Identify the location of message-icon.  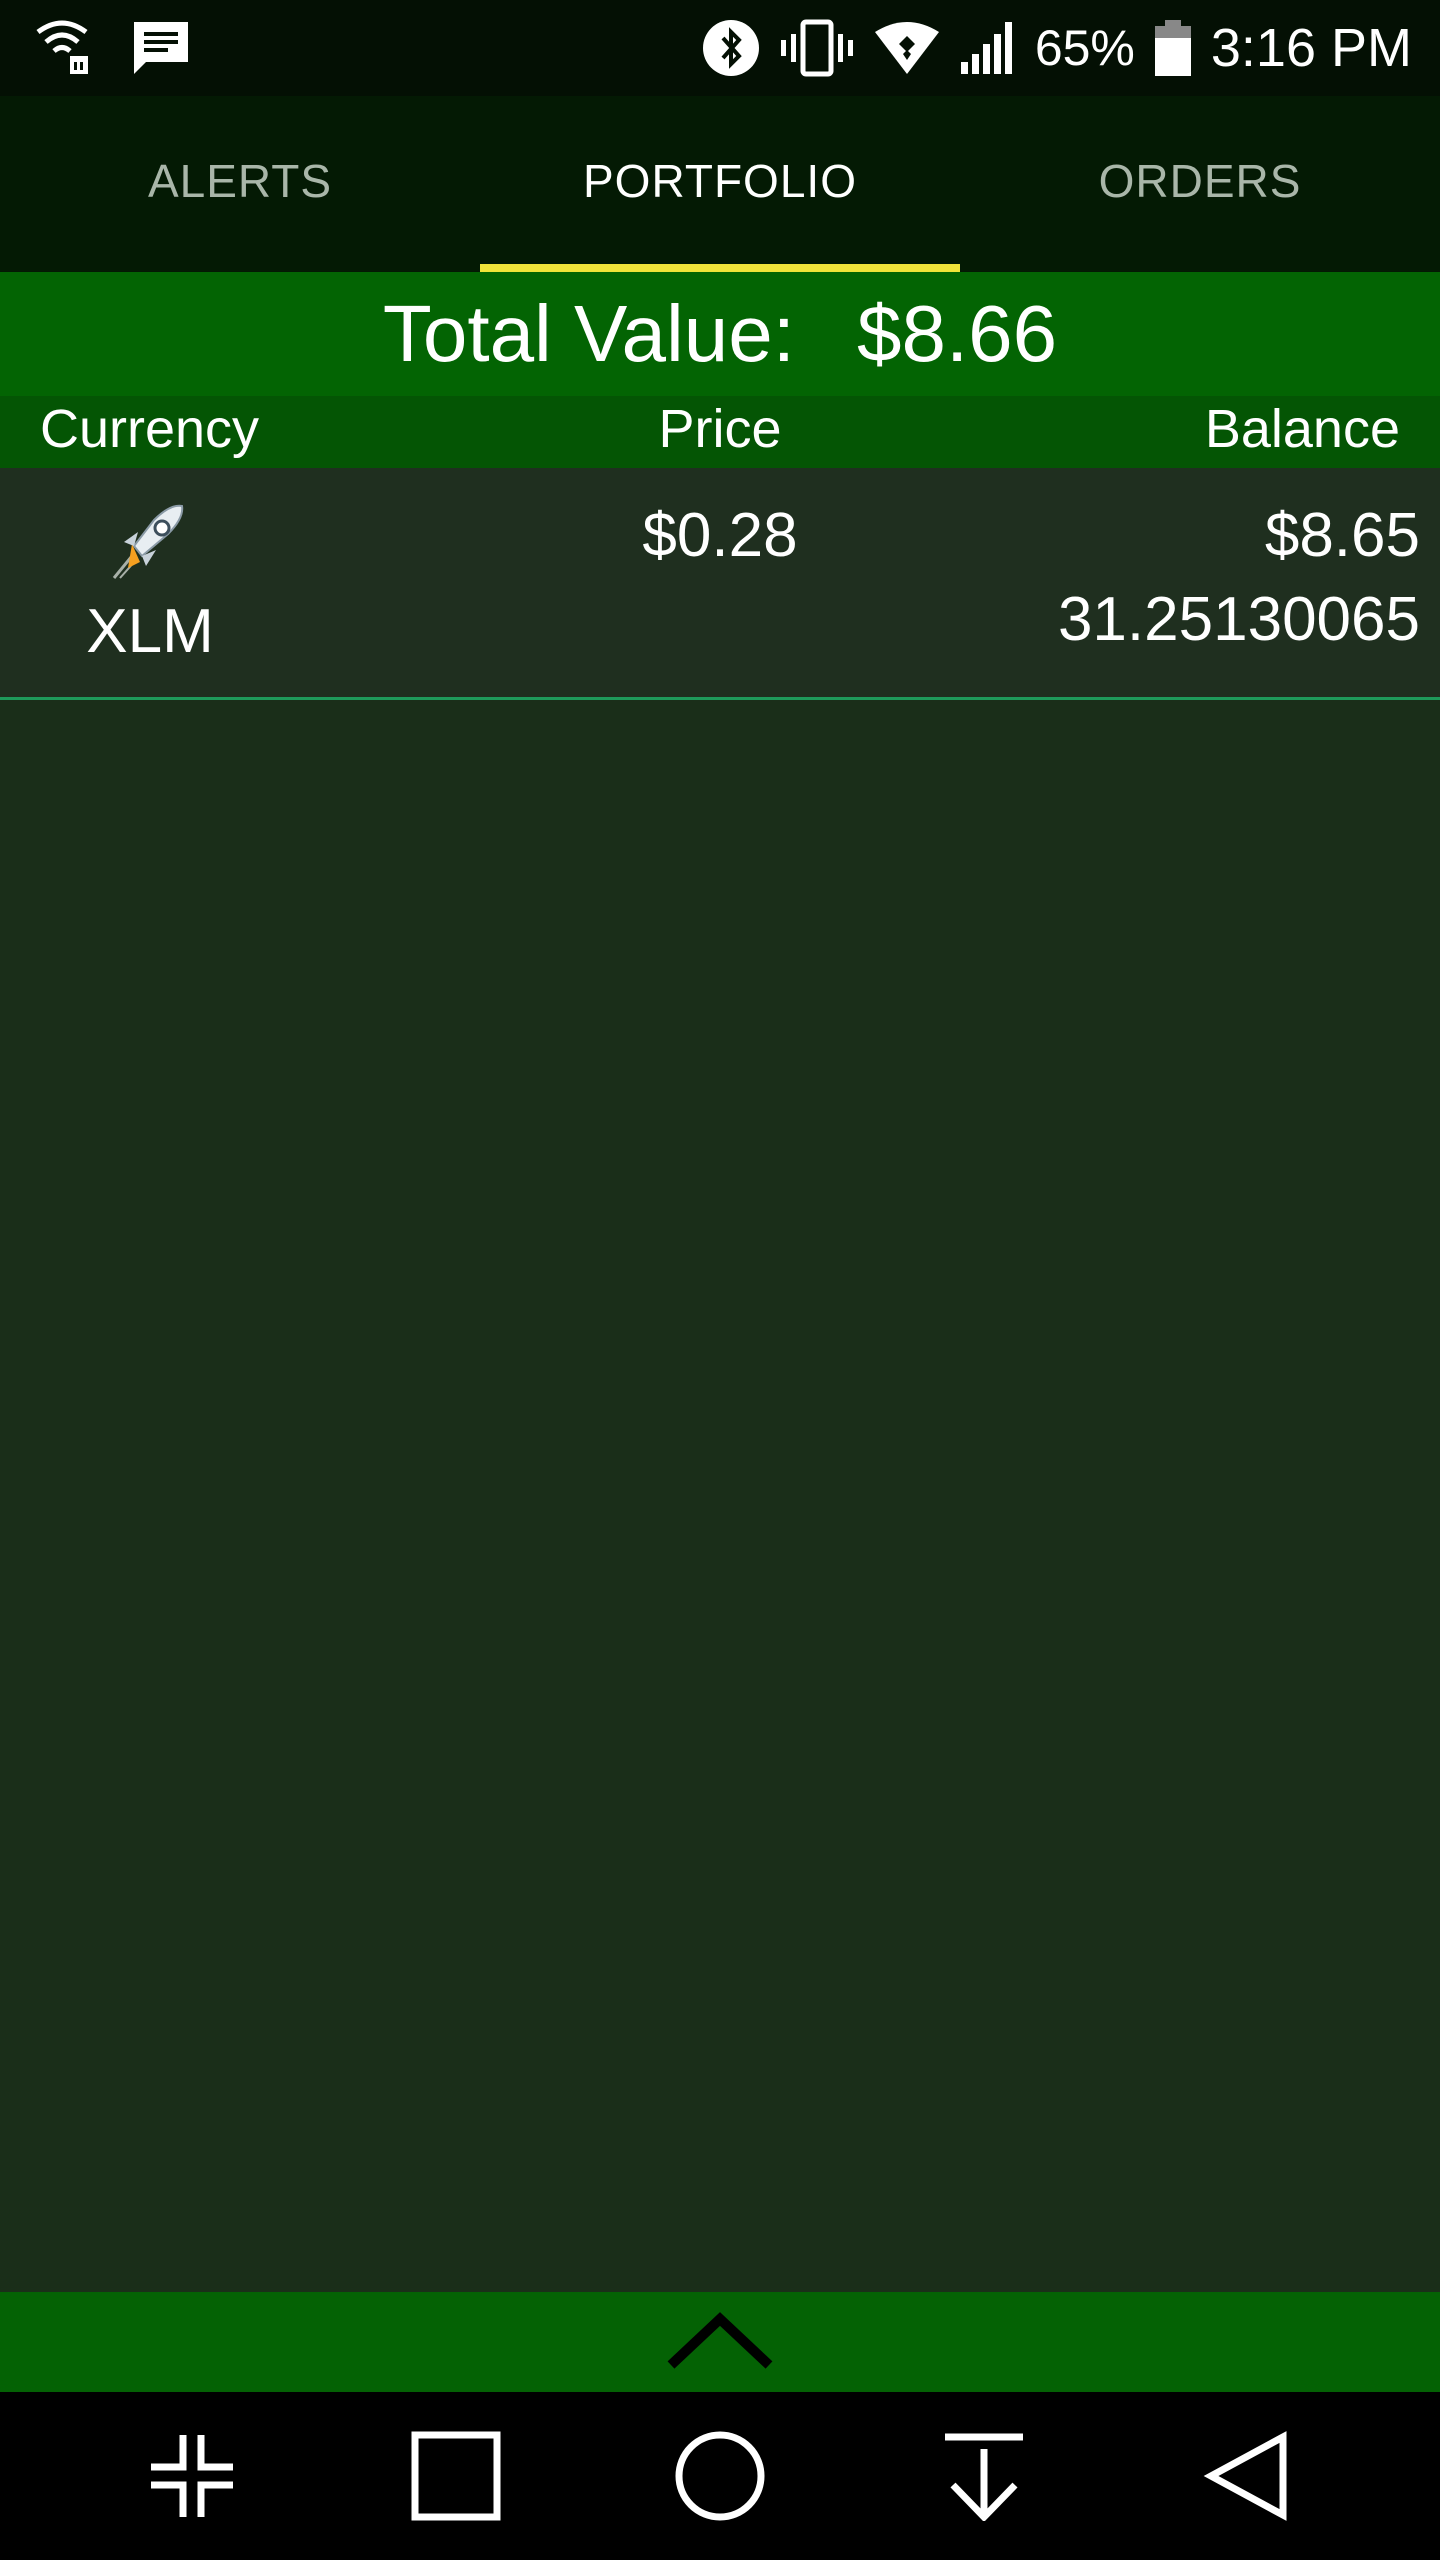
(161, 48).